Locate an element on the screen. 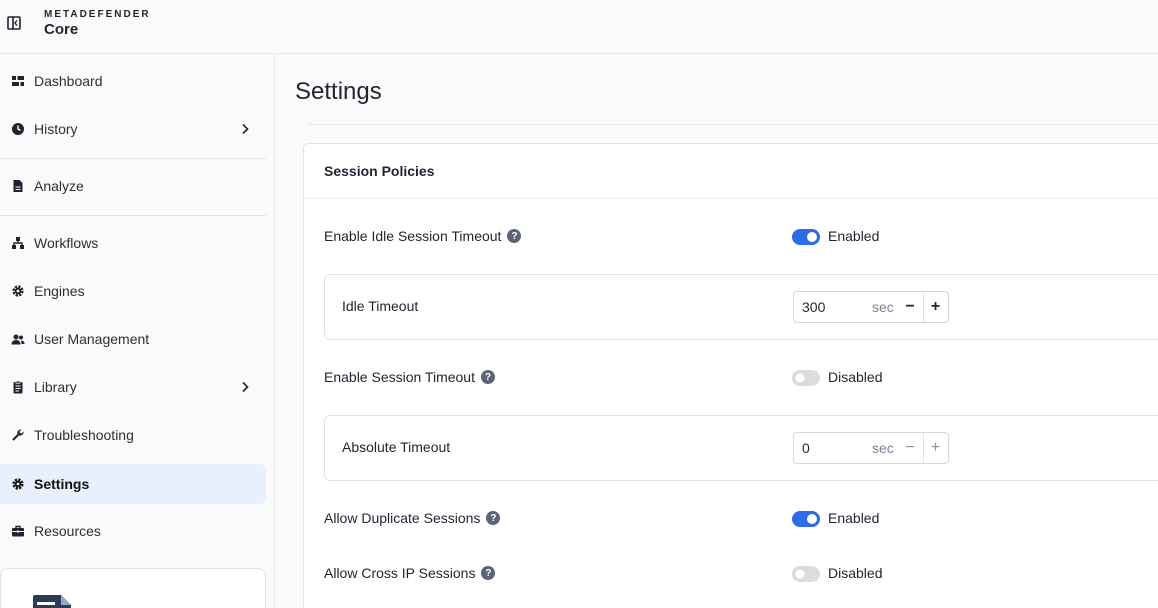 The width and height of the screenshot is (1158, 608). duplicate-sessions-row: Allow Duplicate Sessions ? is located at coordinates (412, 518).